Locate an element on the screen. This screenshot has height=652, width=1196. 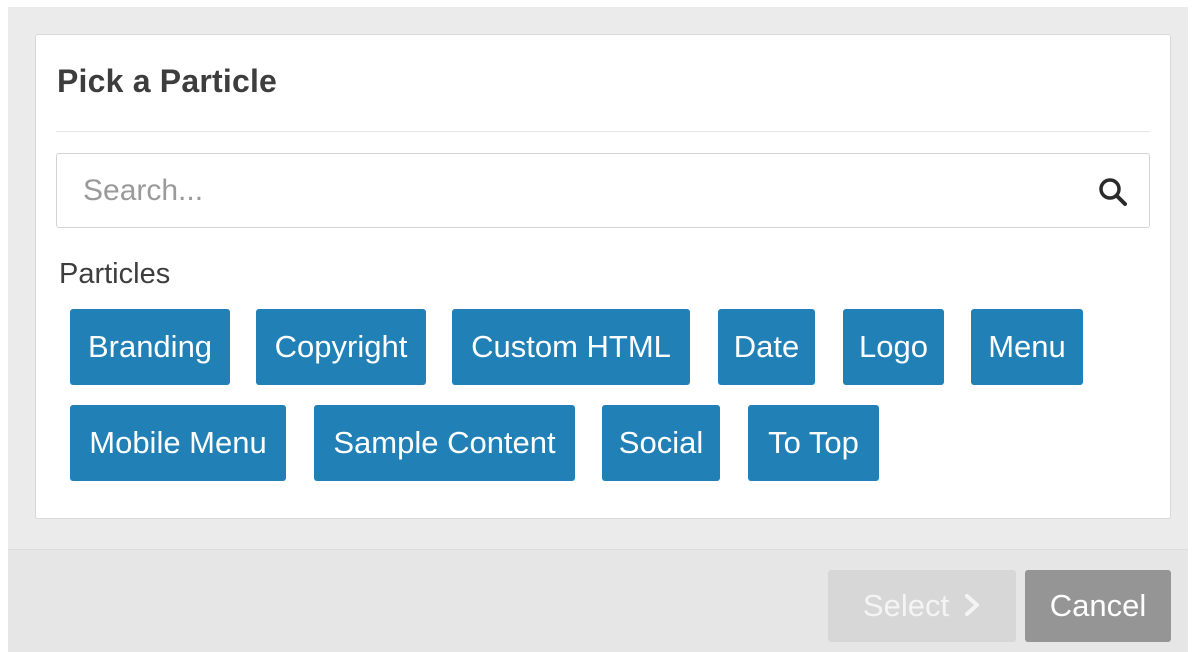
particles-section-label: Particles is located at coordinates (115, 274).